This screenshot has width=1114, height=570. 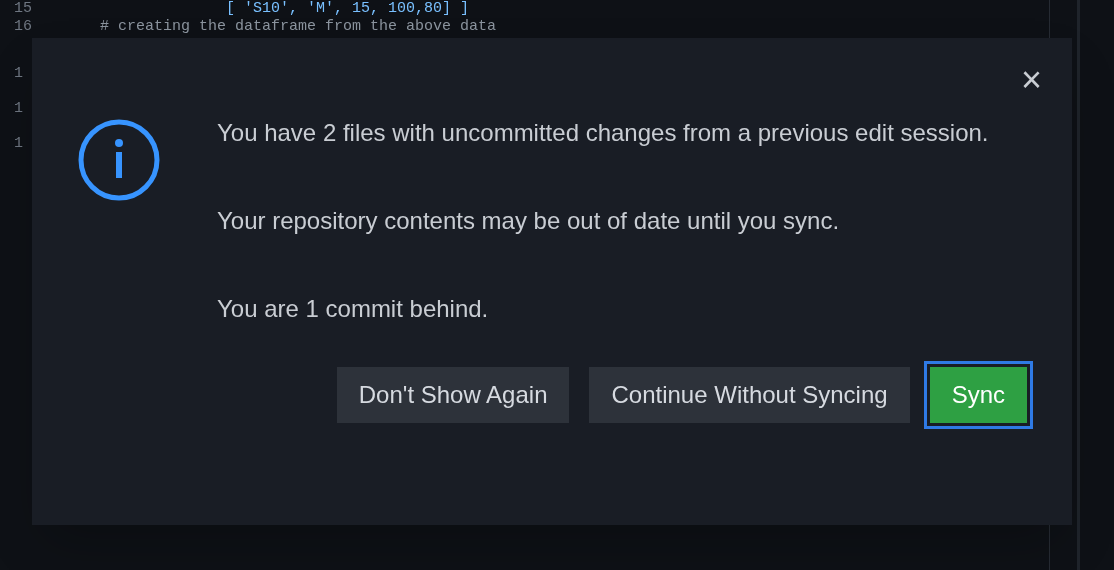 What do you see at coordinates (453, 395) in the screenshot?
I see `dialog-button: Don't Show Again` at bounding box center [453, 395].